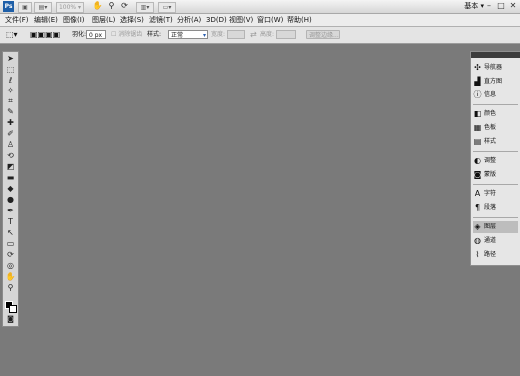 The image size is (520, 376). I want to click on menu-analysis: 分析(A), so click(189, 20).